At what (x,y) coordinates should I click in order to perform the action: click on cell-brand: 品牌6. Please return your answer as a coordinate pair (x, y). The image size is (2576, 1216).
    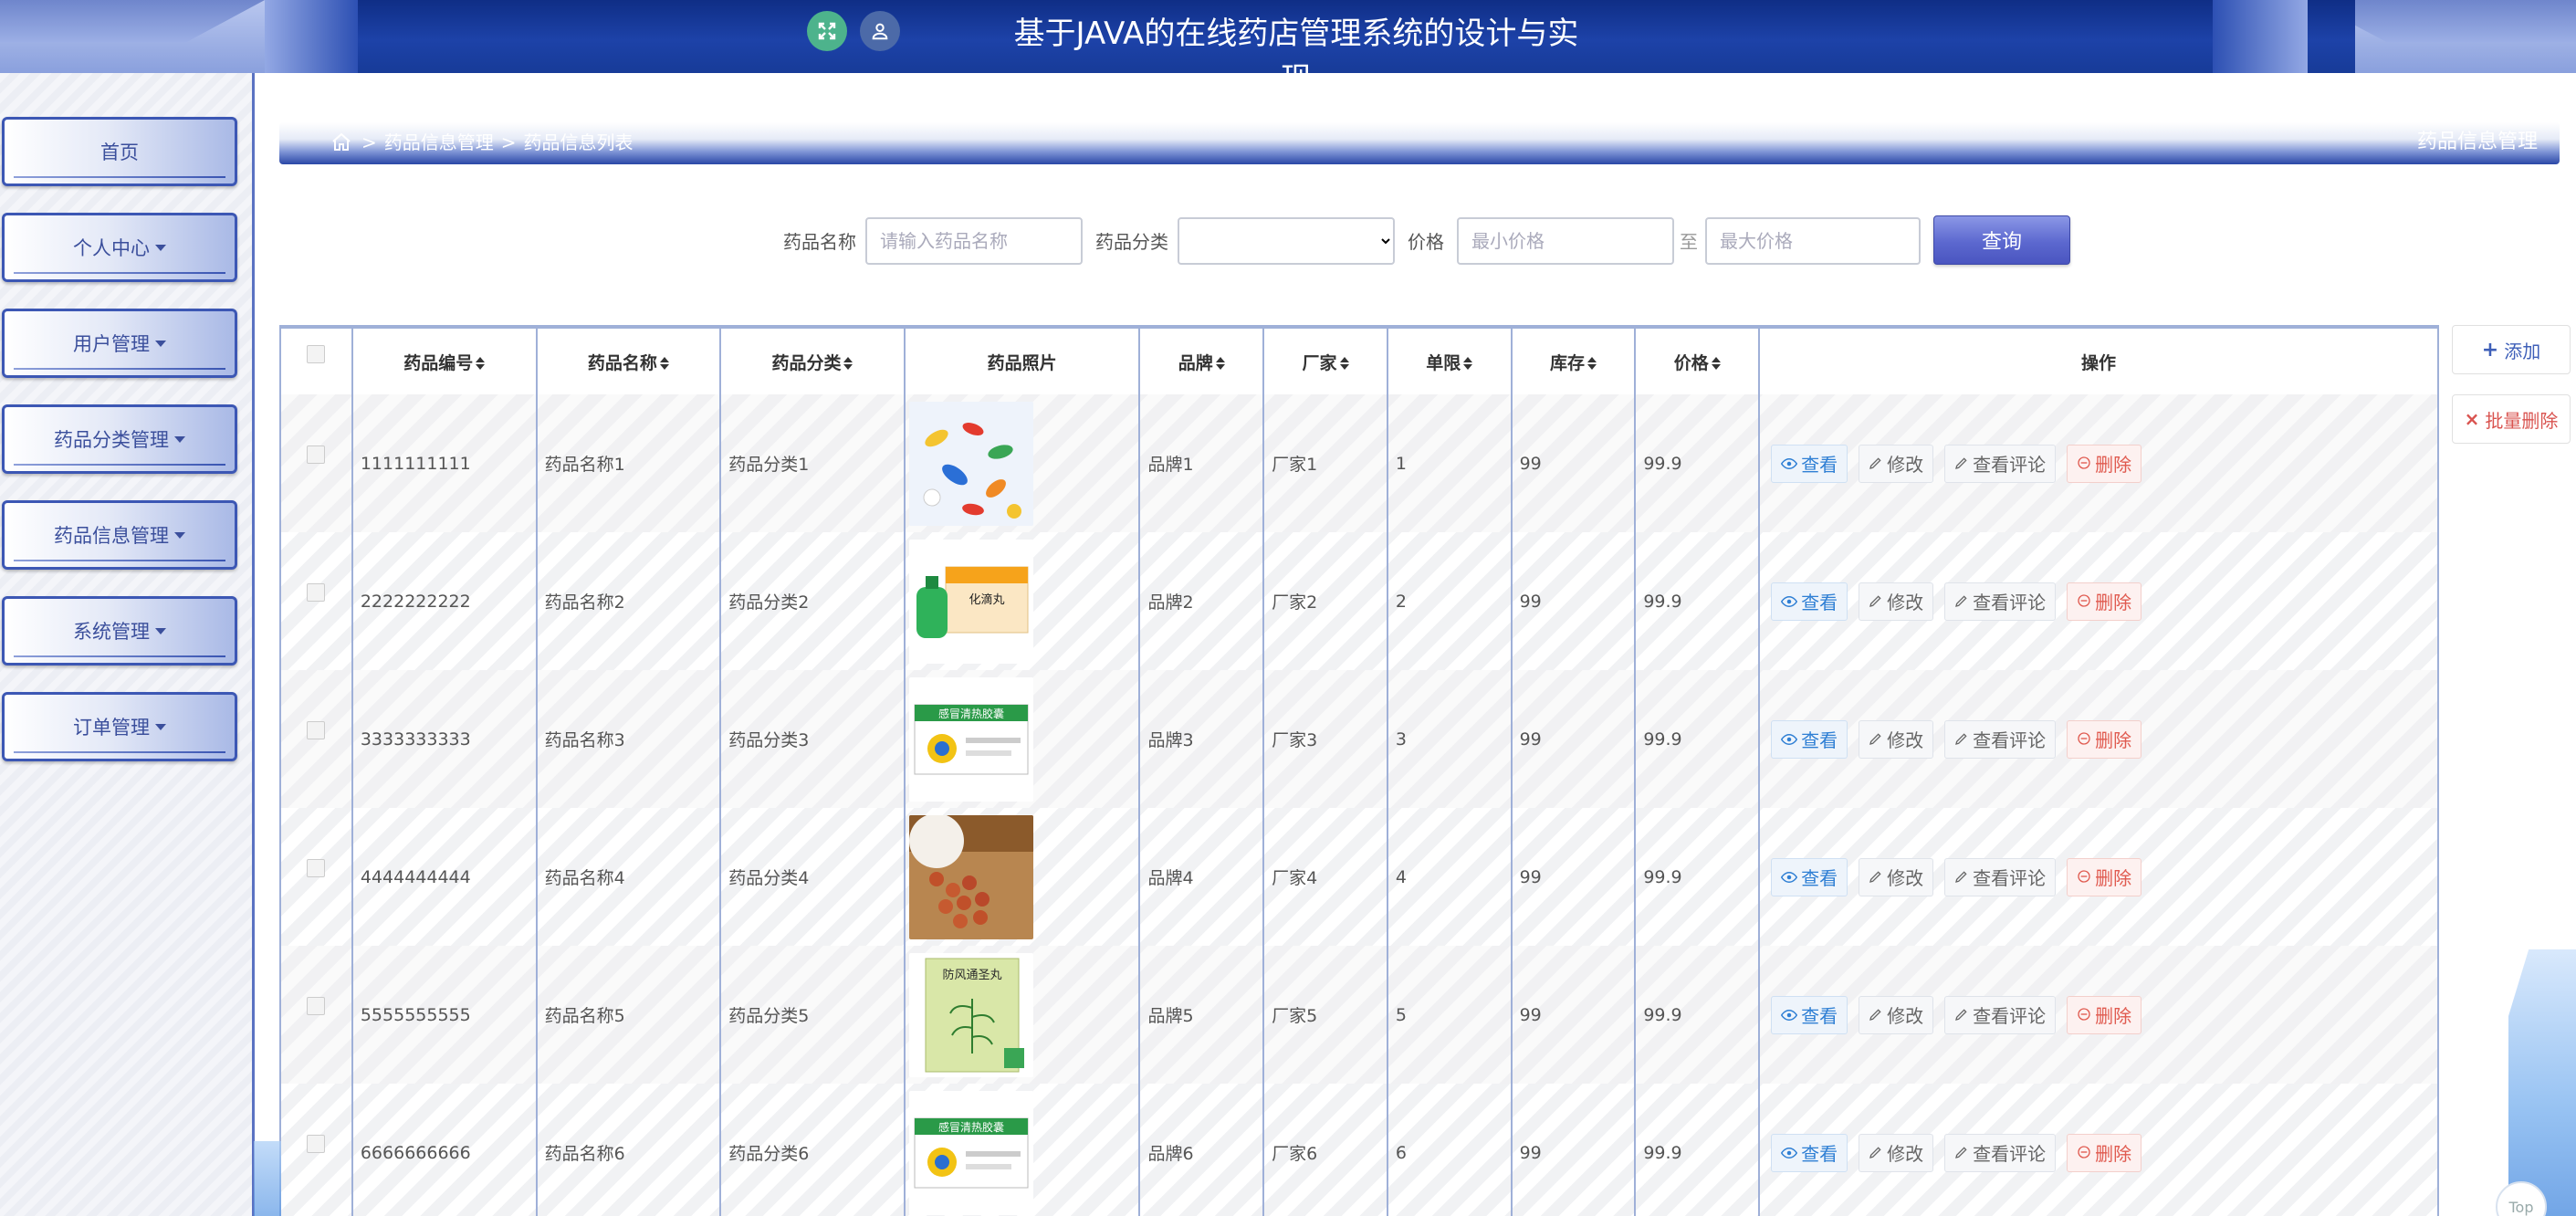
    Looking at the image, I should click on (1202, 1150).